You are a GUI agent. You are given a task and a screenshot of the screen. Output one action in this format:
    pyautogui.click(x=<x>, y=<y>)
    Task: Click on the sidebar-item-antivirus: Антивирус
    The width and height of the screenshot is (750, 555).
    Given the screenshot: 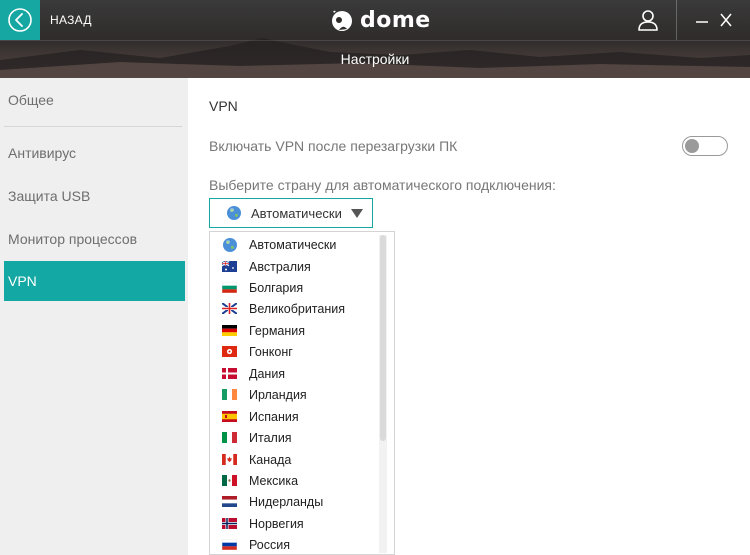 What is the action you would take?
    pyautogui.click(x=94, y=153)
    